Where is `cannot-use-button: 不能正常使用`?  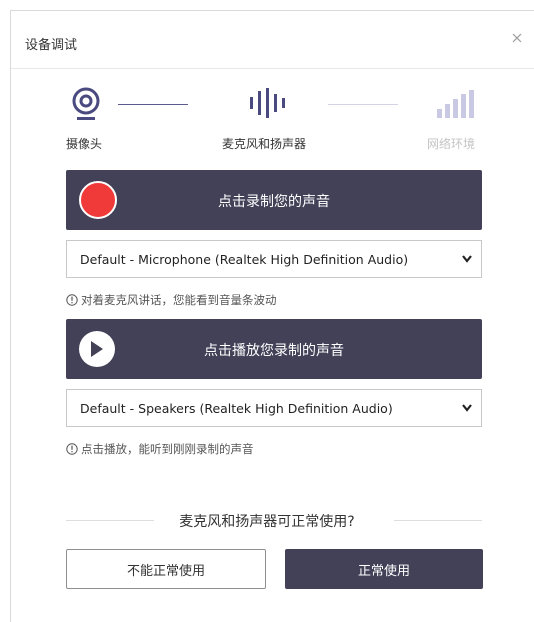
cannot-use-button: 不能正常使用 is located at coordinates (166, 569).